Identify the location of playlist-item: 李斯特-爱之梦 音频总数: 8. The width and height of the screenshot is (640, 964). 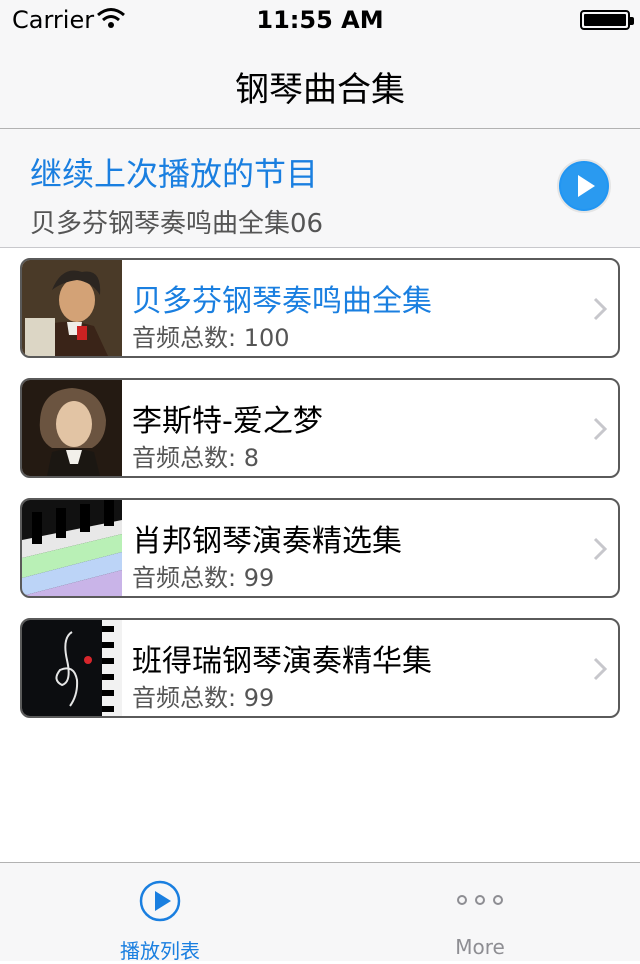
(320, 428).